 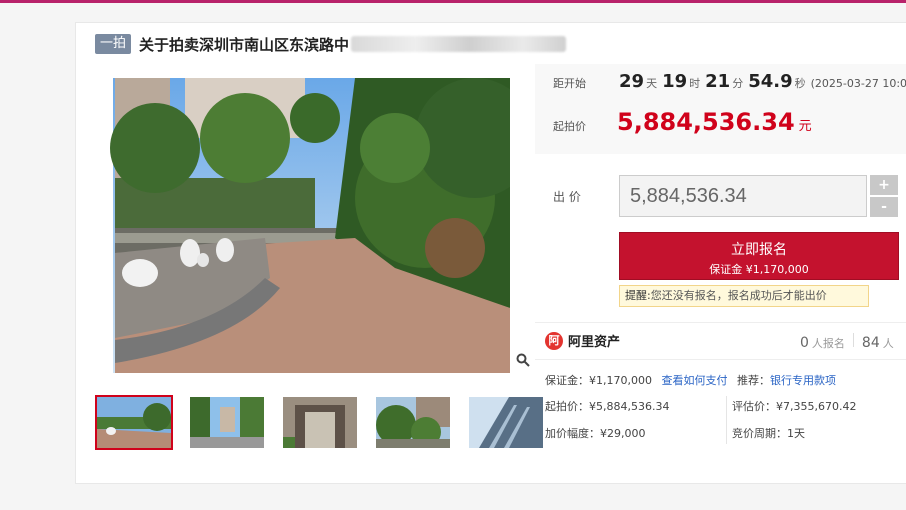 What do you see at coordinates (888, 343) in the screenshot?
I see `watcher-count-label: 人` at bounding box center [888, 343].